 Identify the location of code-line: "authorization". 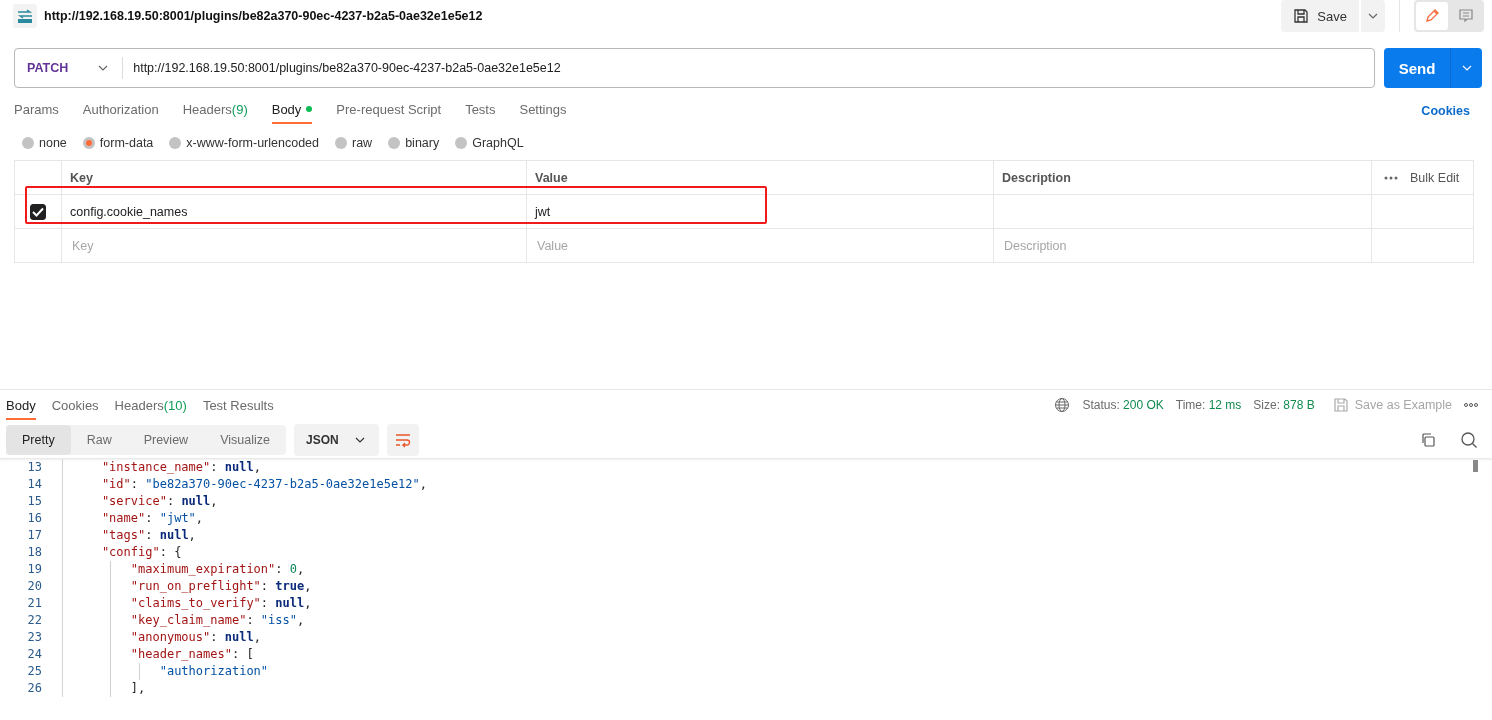
(166, 671).